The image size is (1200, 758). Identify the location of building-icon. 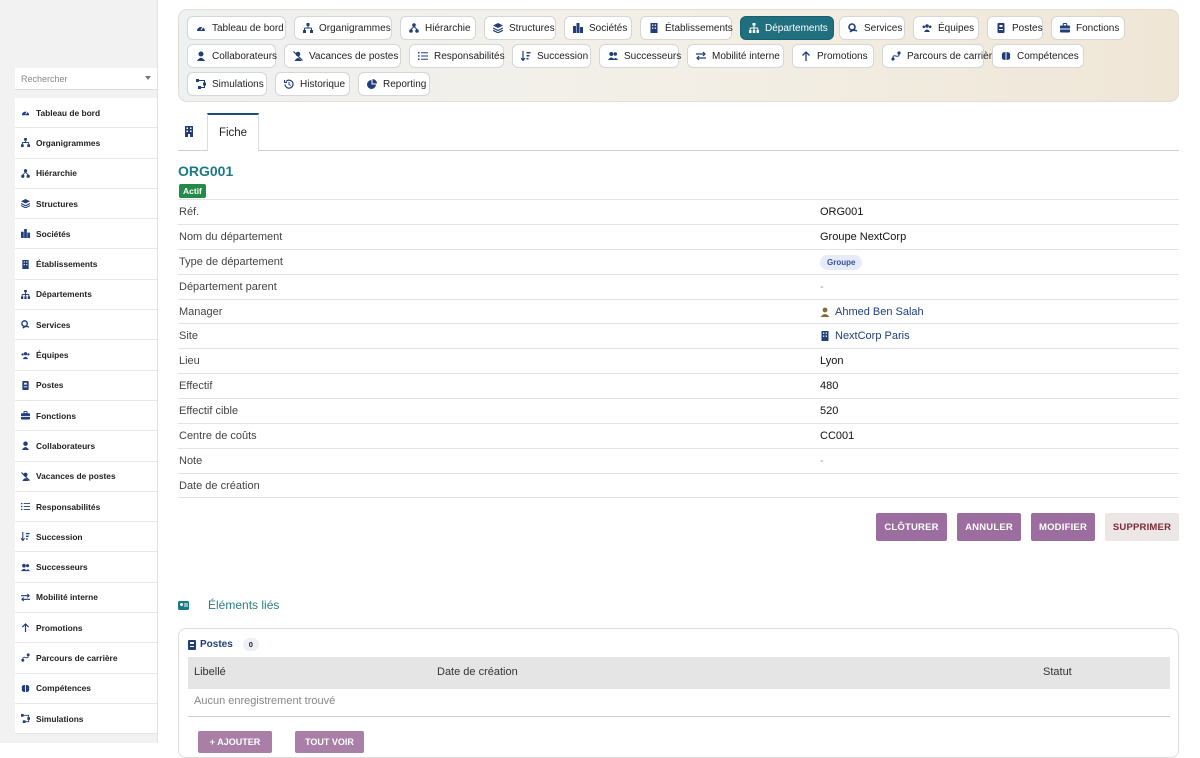
(189, 131).